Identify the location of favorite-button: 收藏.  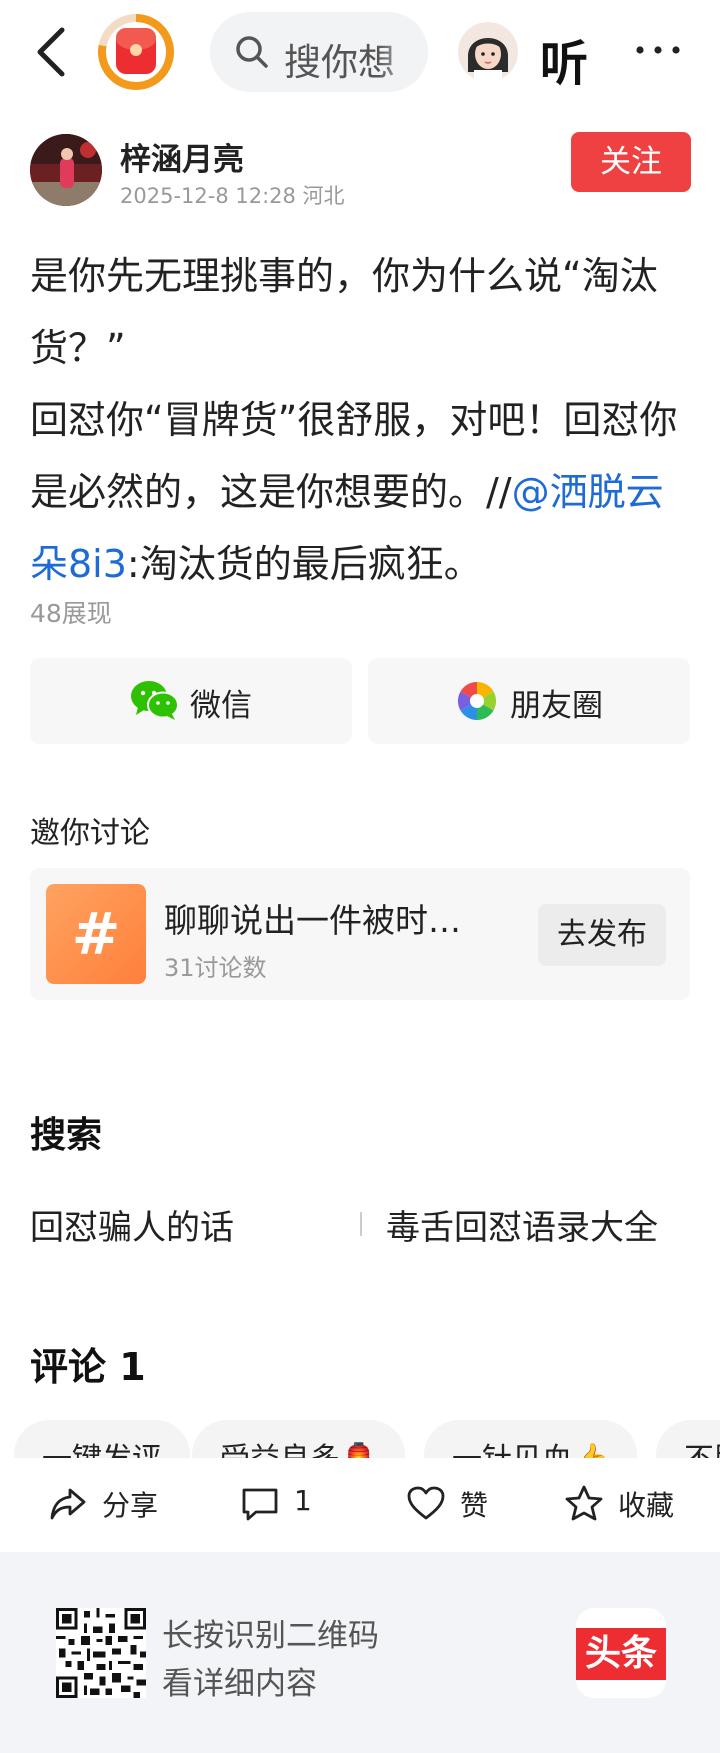
(629, 1505).